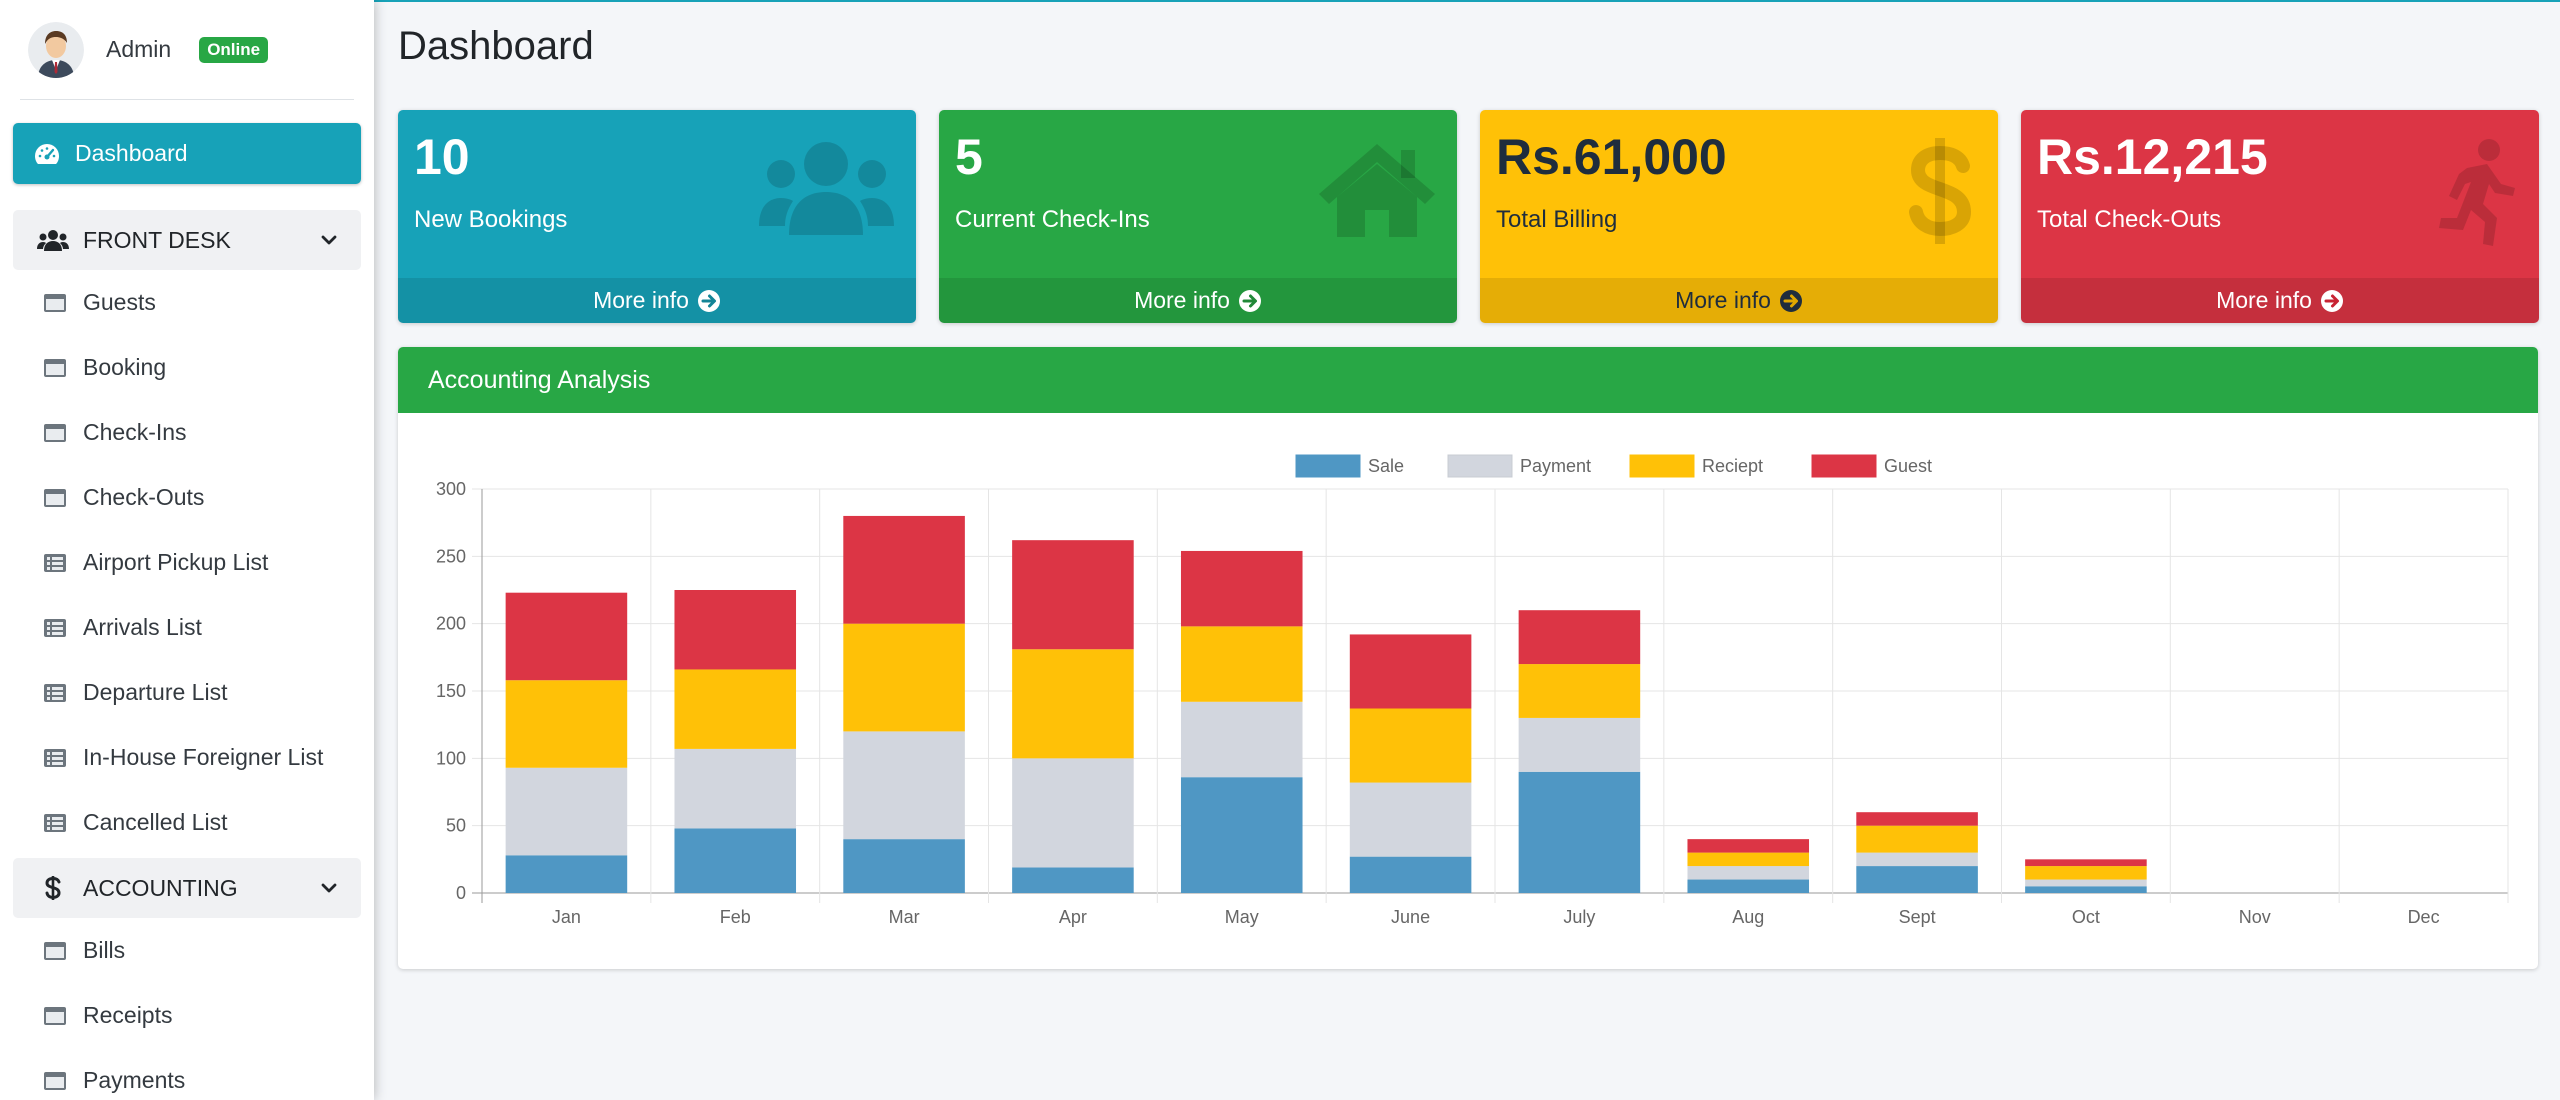 This screenshot has width=2560, height=1100. I want to click on x-tick-label: Nov, so click(2255, 917).